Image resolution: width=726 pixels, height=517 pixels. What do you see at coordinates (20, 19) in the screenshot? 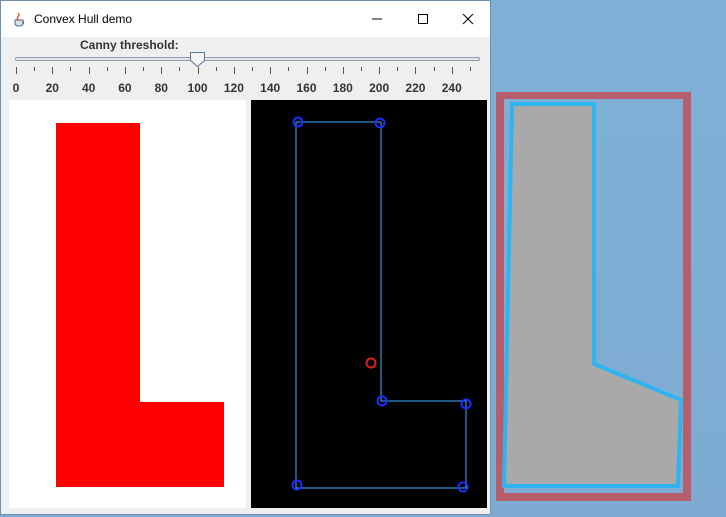
I see `java-coffee-icon` at bounding box center [20, 19].